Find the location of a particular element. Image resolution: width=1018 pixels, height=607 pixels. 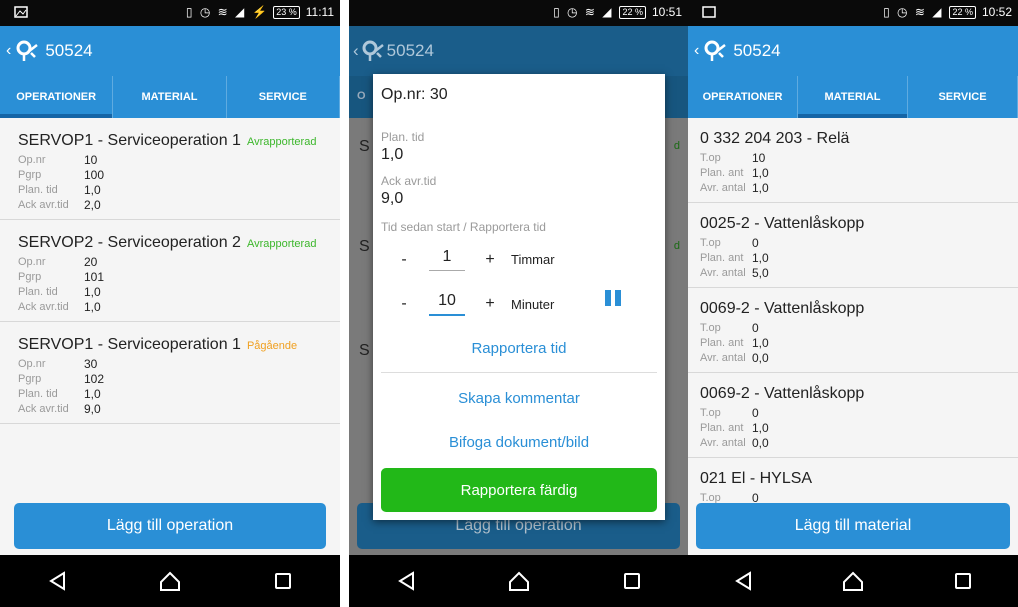

minutes-minus-button: - is located at coordinates (404, 304).